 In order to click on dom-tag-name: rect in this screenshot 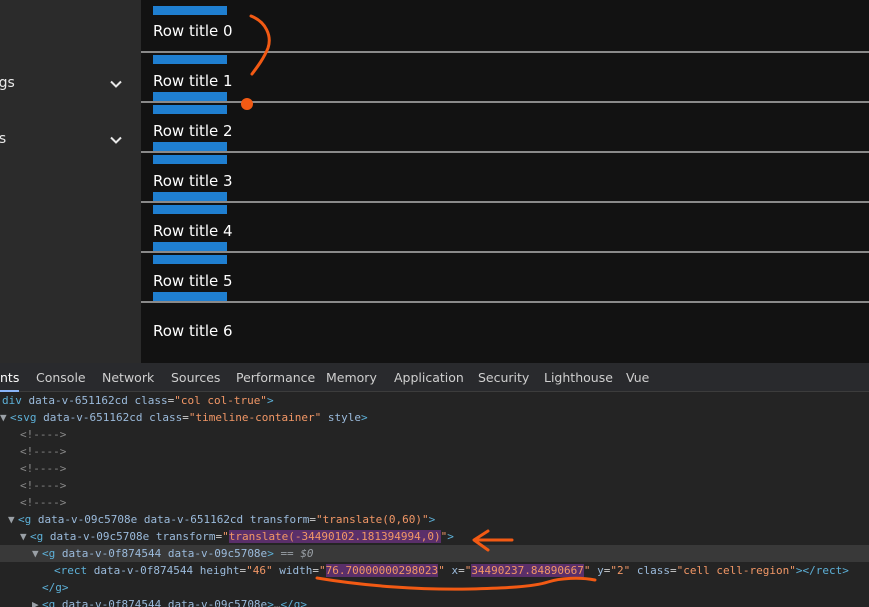, I will do `click(74, 570)`.